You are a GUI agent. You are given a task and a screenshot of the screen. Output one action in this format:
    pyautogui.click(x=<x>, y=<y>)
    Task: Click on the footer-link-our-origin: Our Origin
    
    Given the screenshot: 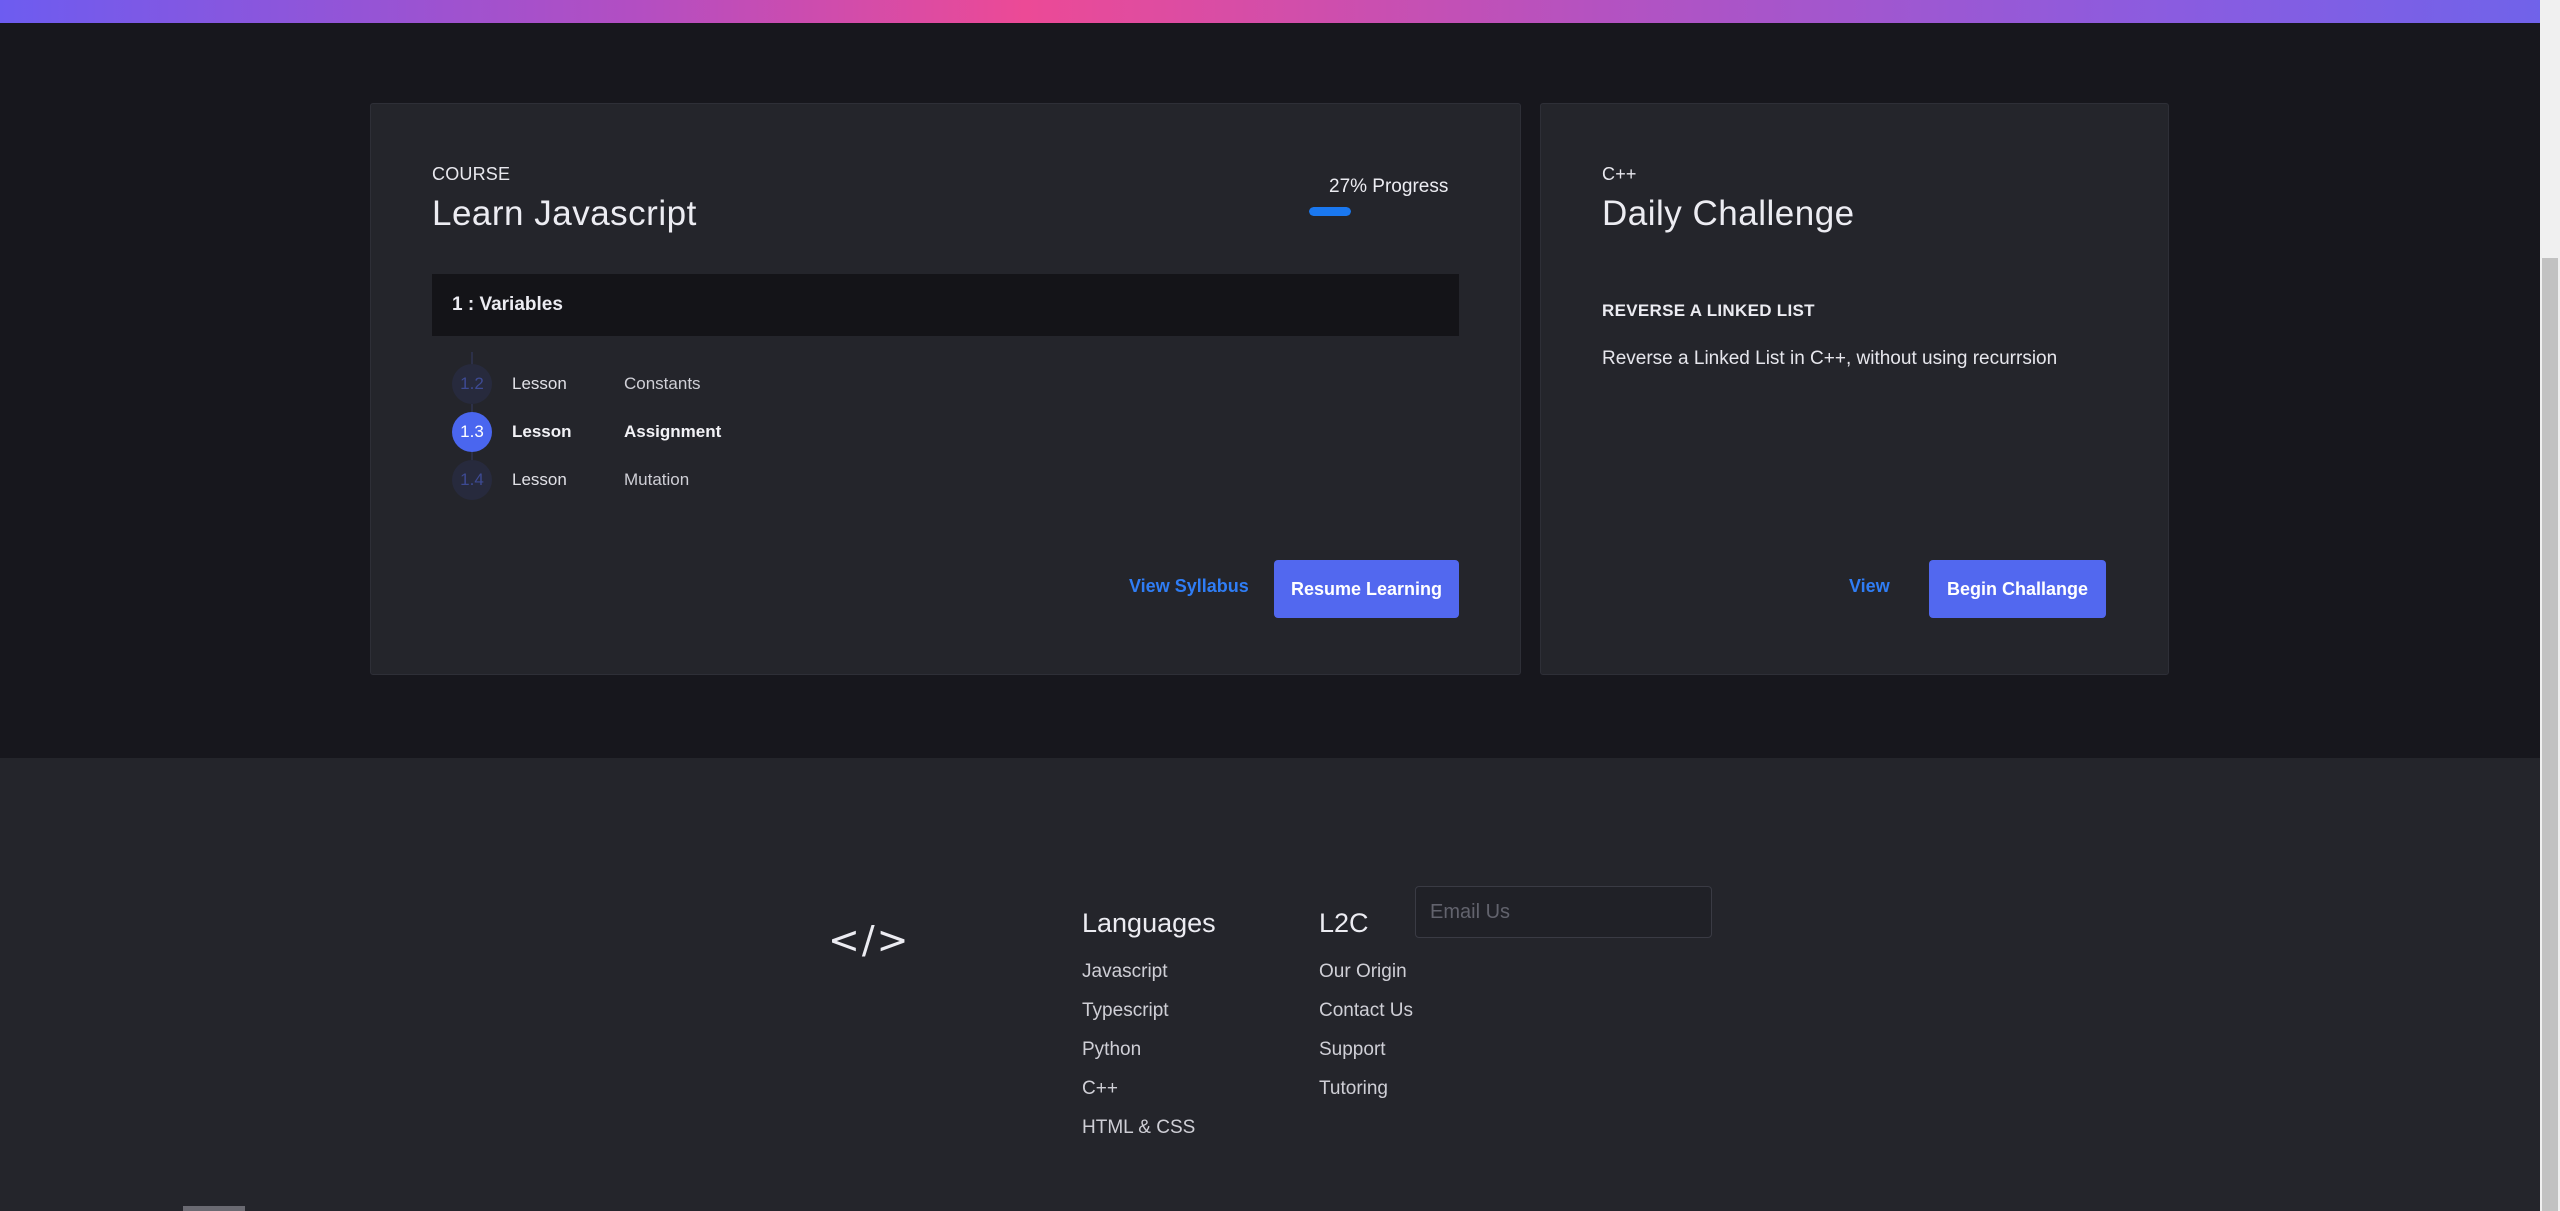 What is the action you would take?
    pyautogui.click(x=1363, y=972)
    